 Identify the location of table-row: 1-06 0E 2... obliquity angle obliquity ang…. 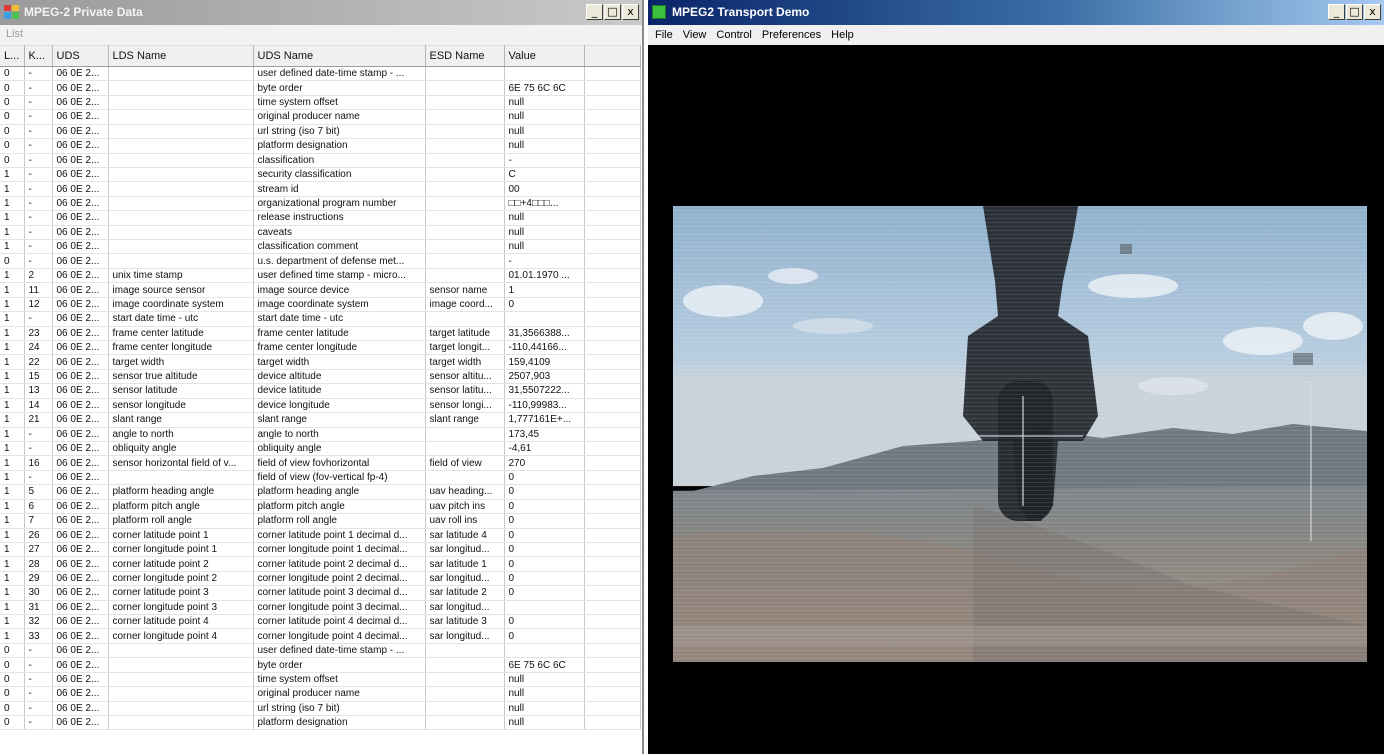
(320, 449).